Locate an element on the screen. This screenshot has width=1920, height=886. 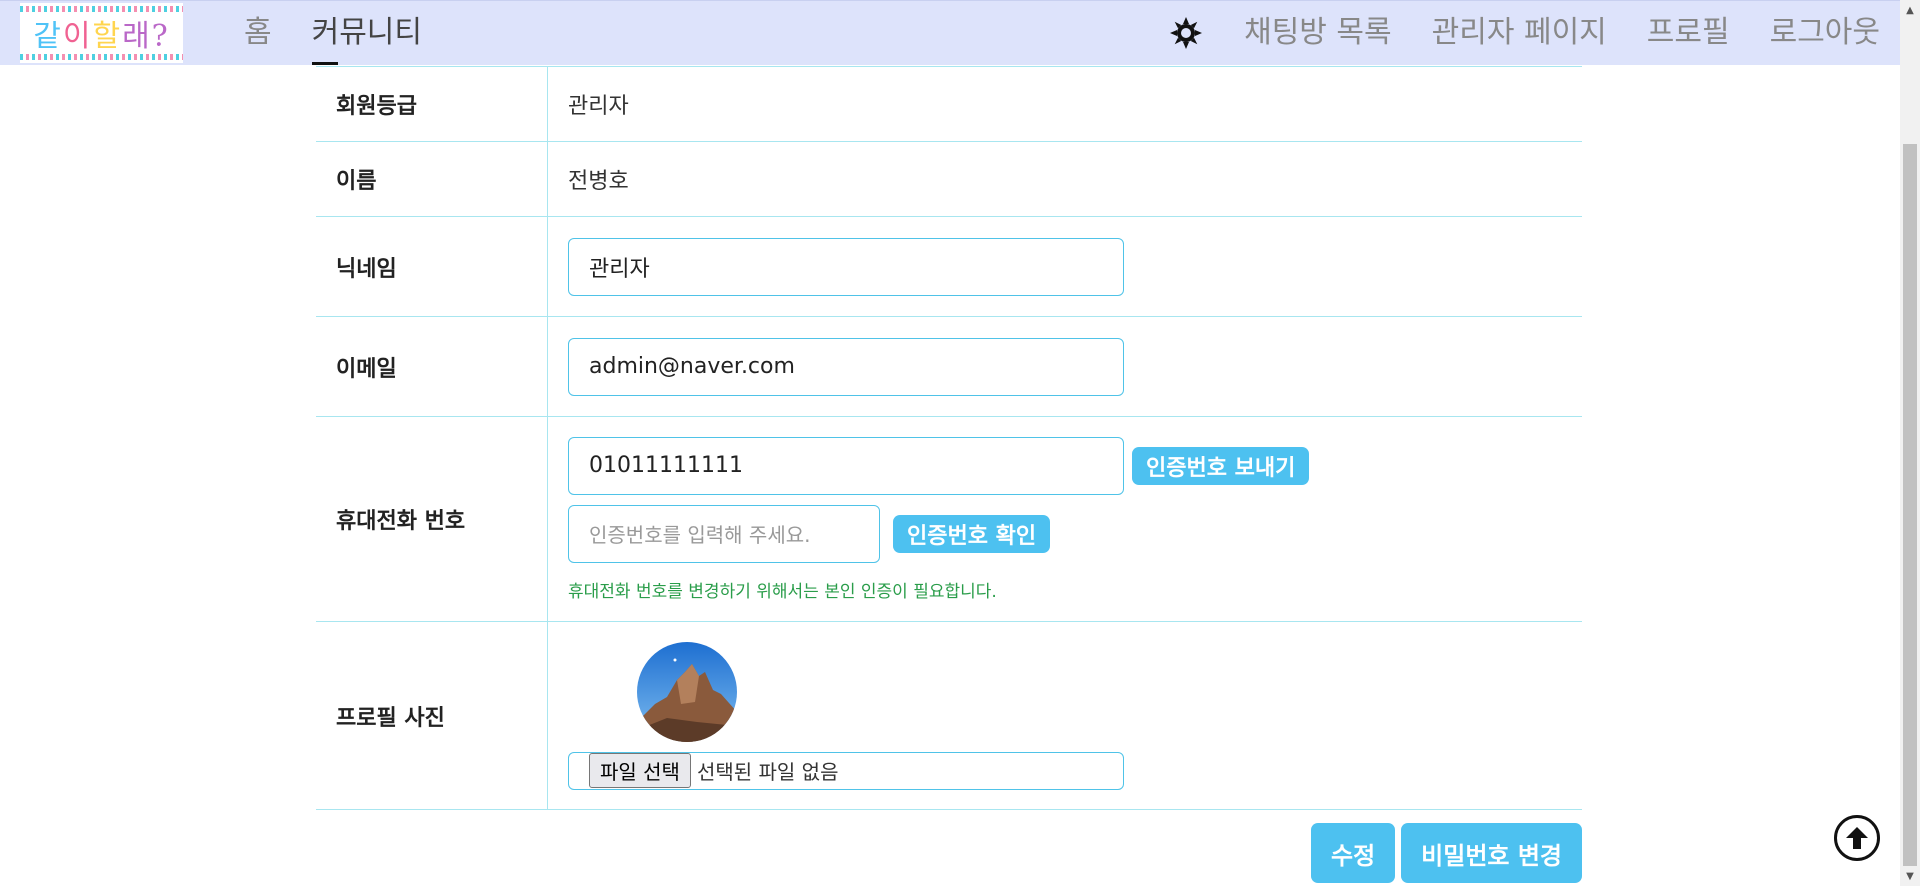
form-row-name: 이름 전병호 is located at coordinates (949, 179).